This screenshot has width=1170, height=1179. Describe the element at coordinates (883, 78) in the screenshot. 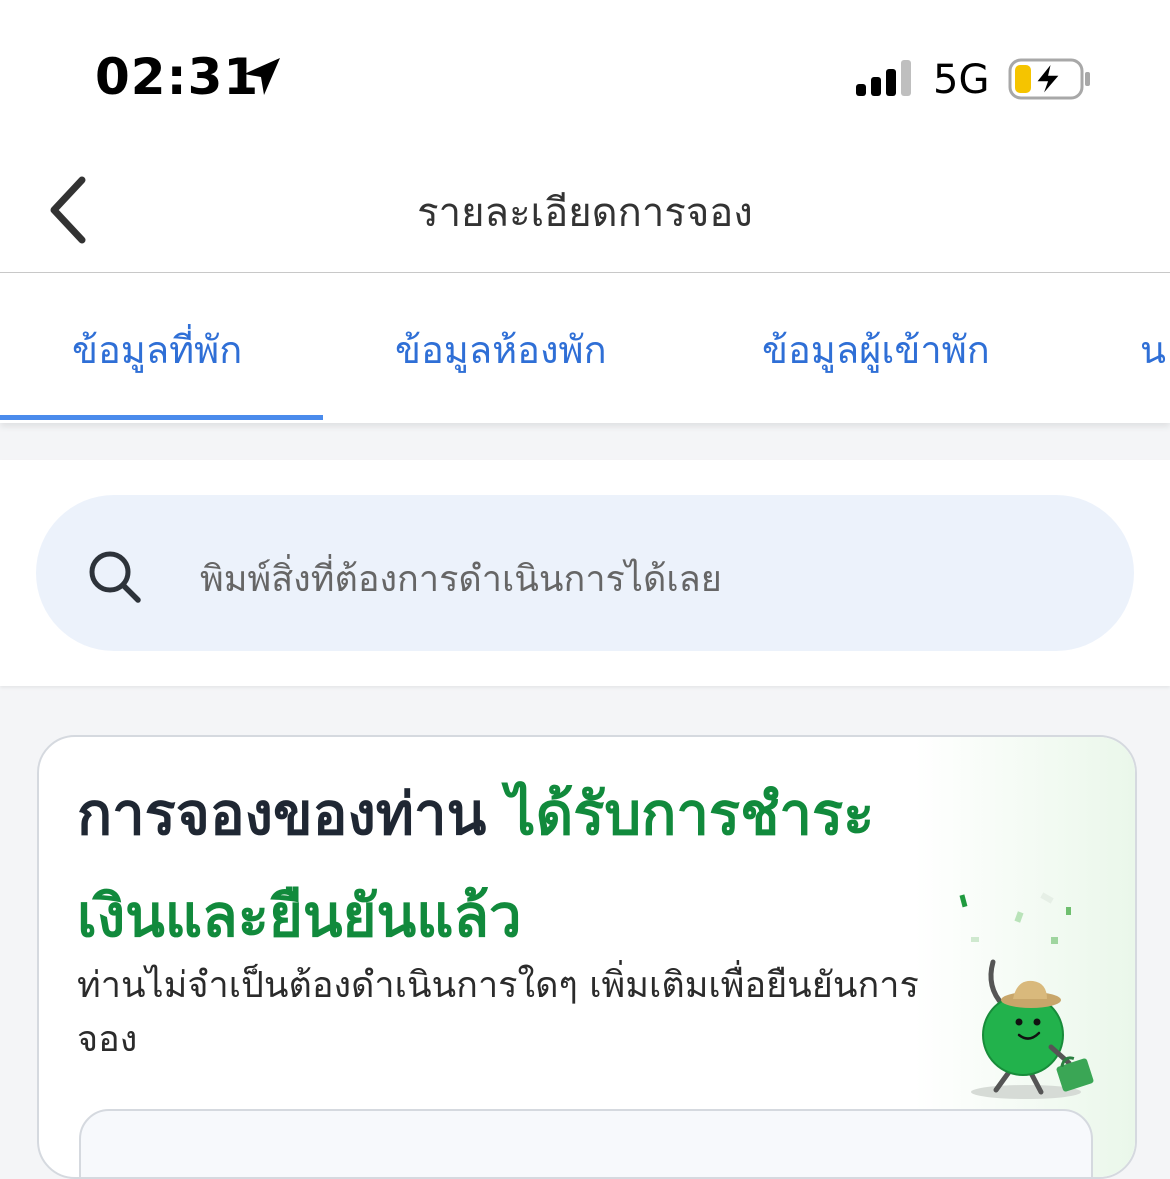

I see `signal-icon` at that location.